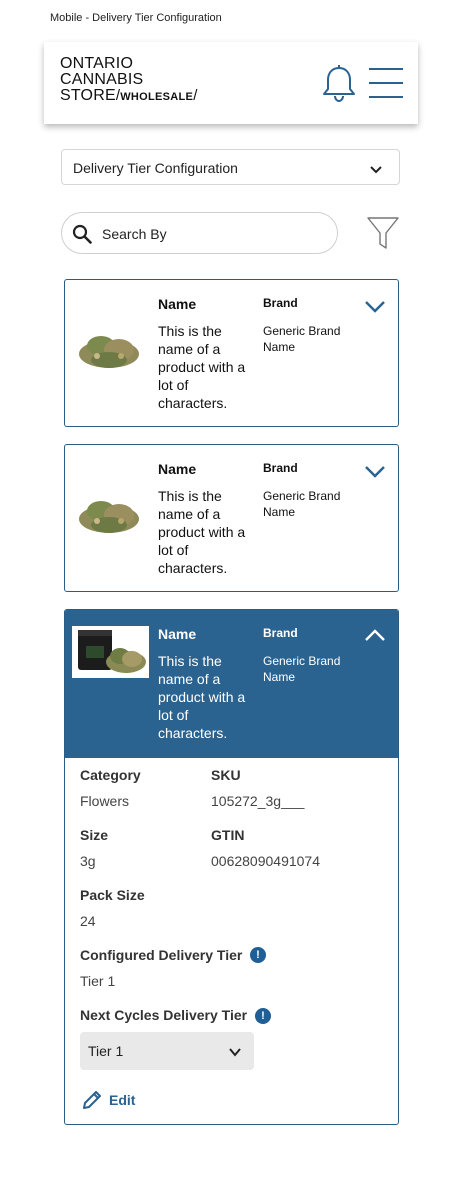  Describe the element at coordinates (383, 233) in the screenshot. I see `filter-icon` at that location.